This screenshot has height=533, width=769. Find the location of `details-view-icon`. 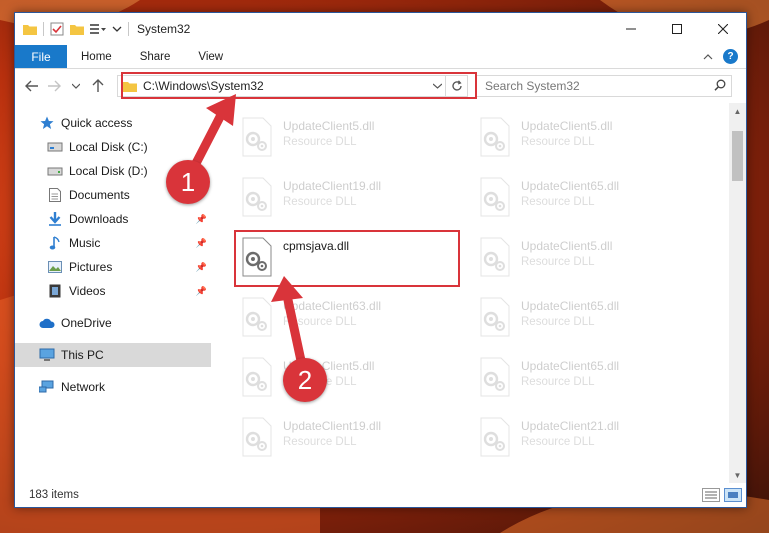

details-view-icon is located at coordinates (711, 495).